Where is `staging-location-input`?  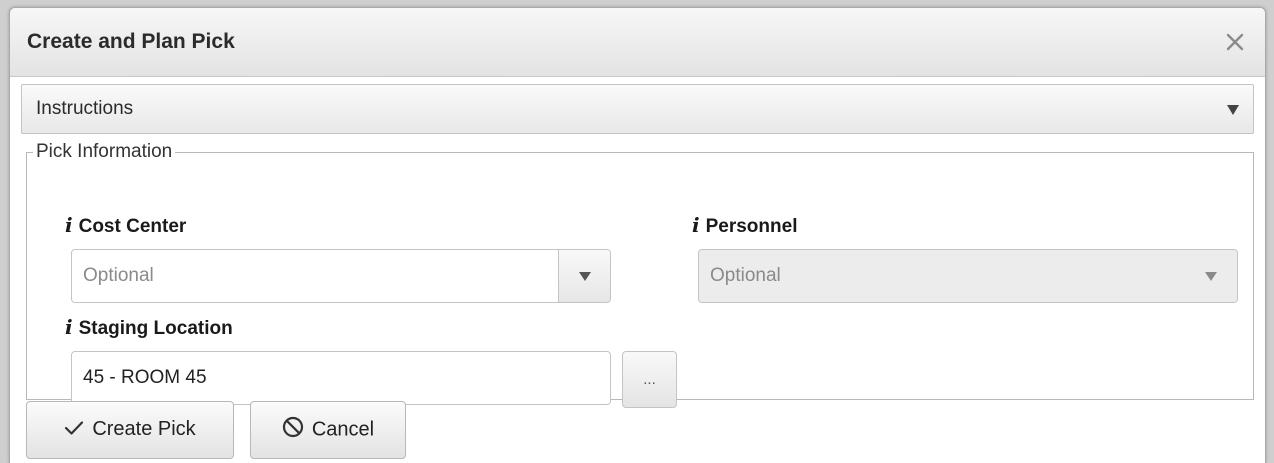
staging-location-input is located at coordinates (341, 378).